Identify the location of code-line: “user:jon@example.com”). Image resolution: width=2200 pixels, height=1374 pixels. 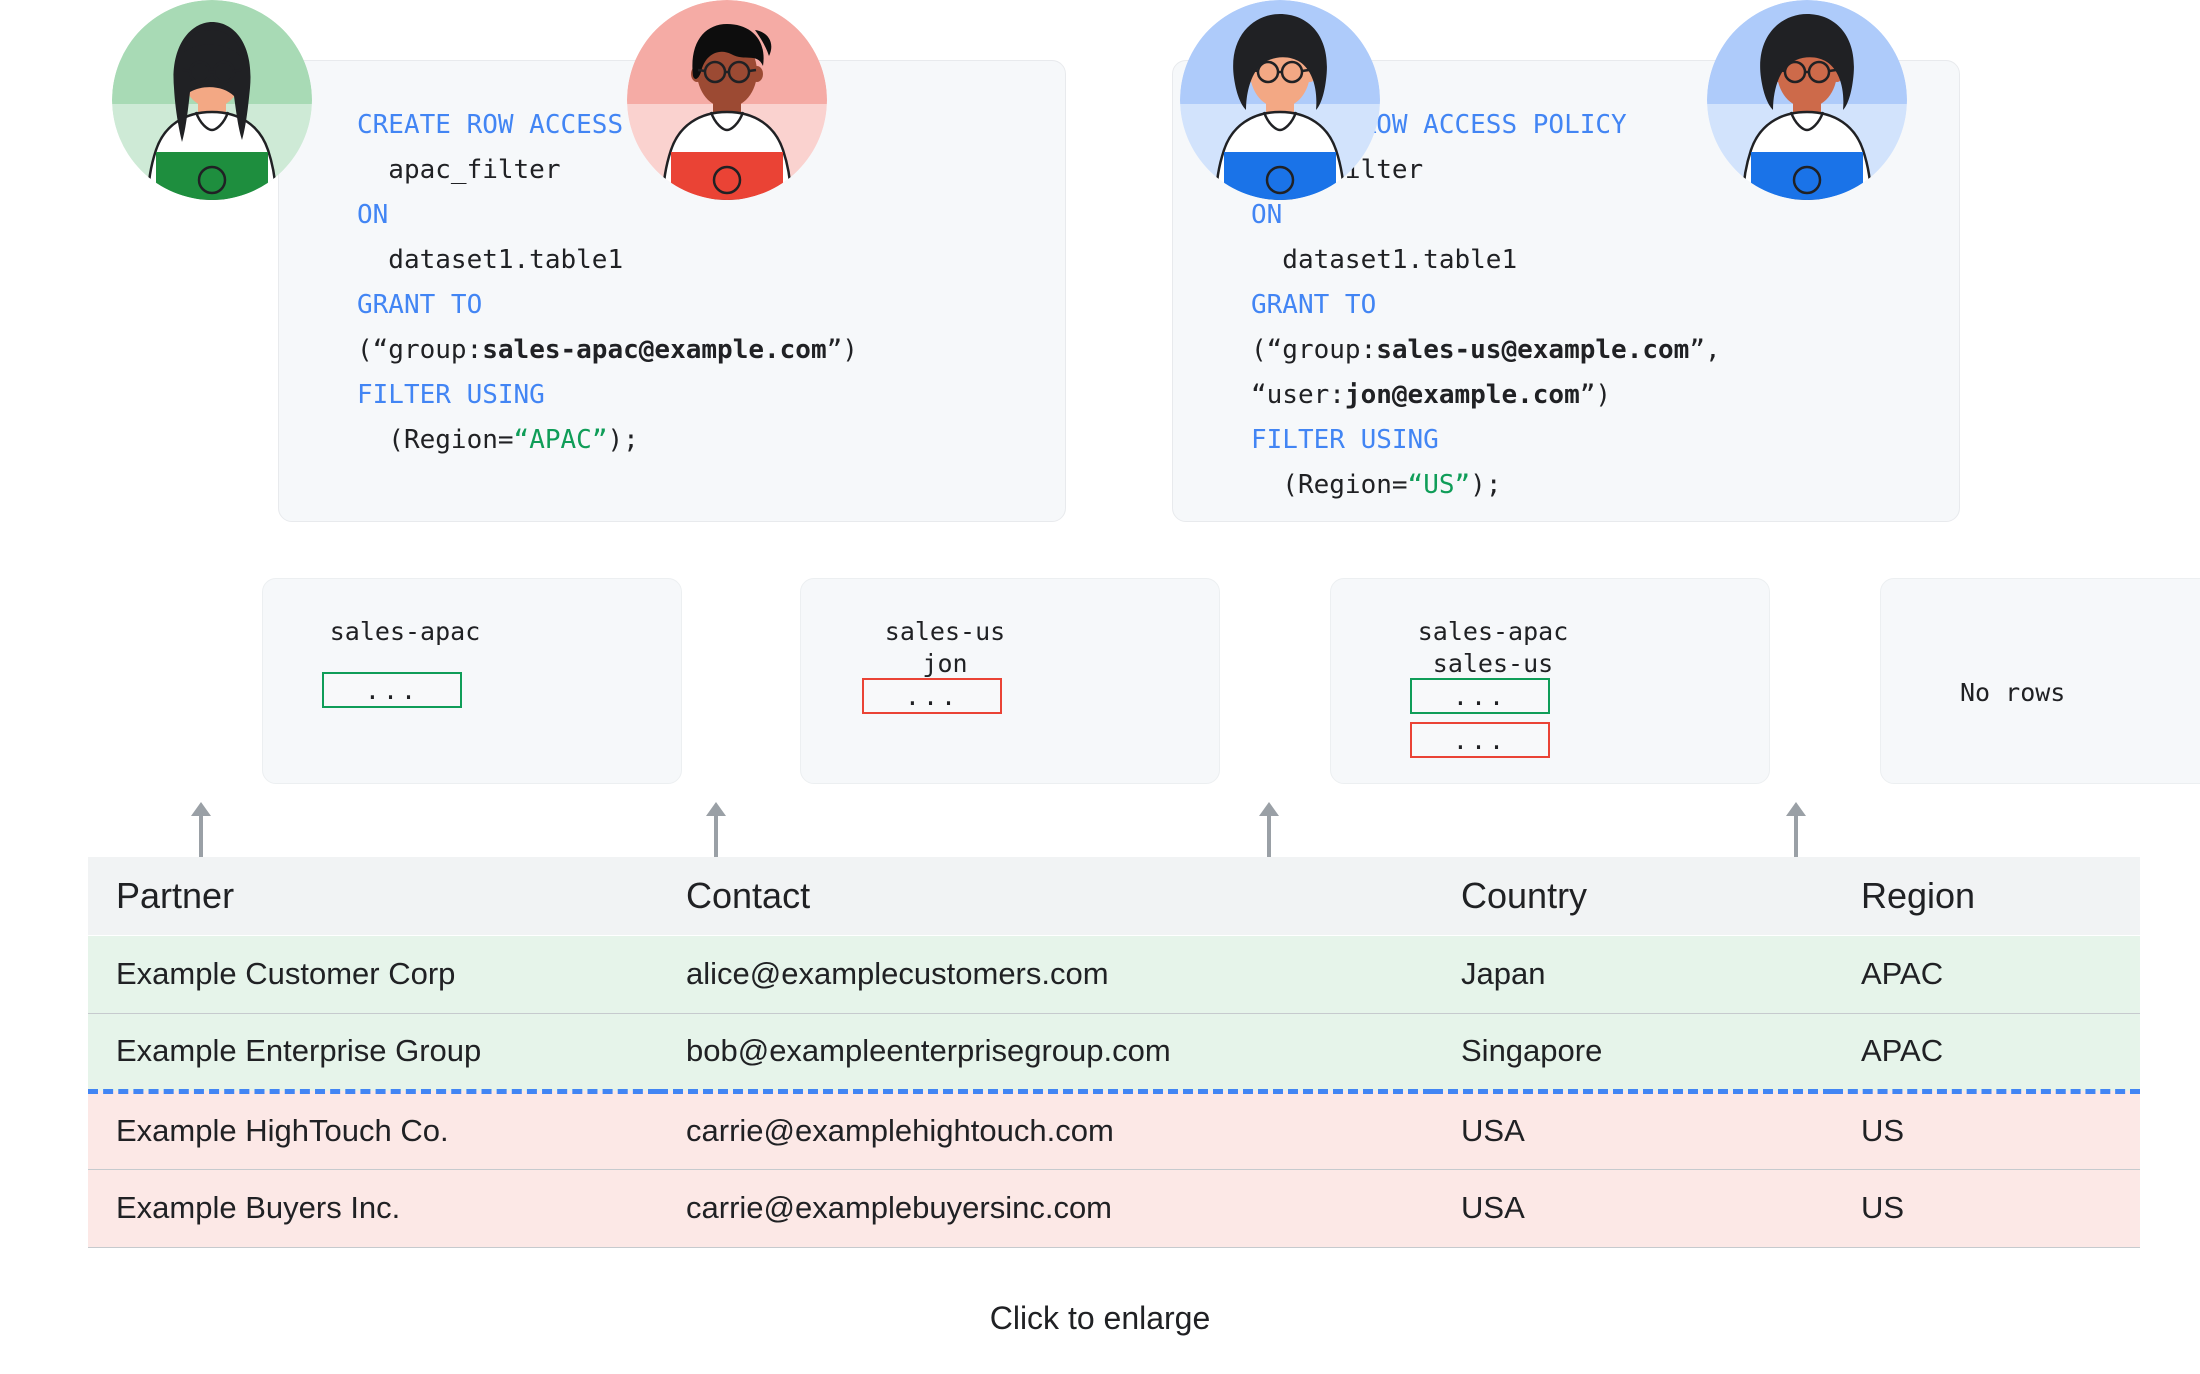
(1566, 395).